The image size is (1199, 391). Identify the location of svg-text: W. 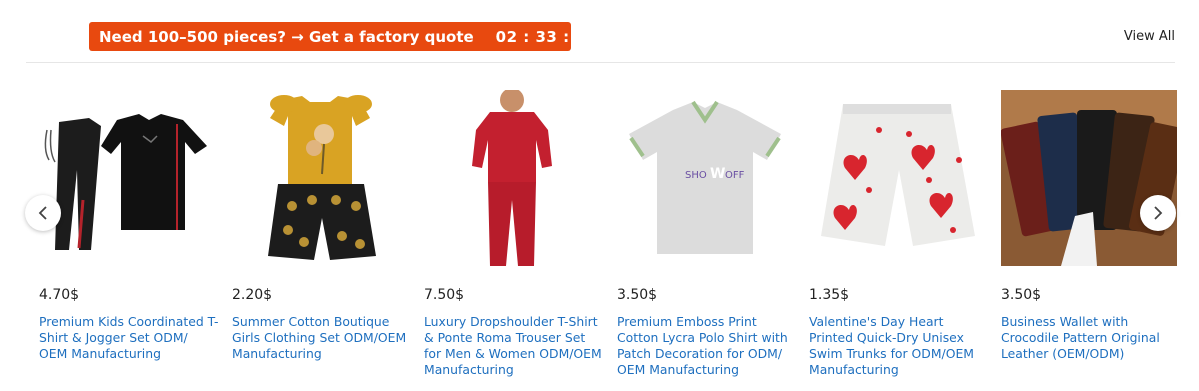
(717, 174).